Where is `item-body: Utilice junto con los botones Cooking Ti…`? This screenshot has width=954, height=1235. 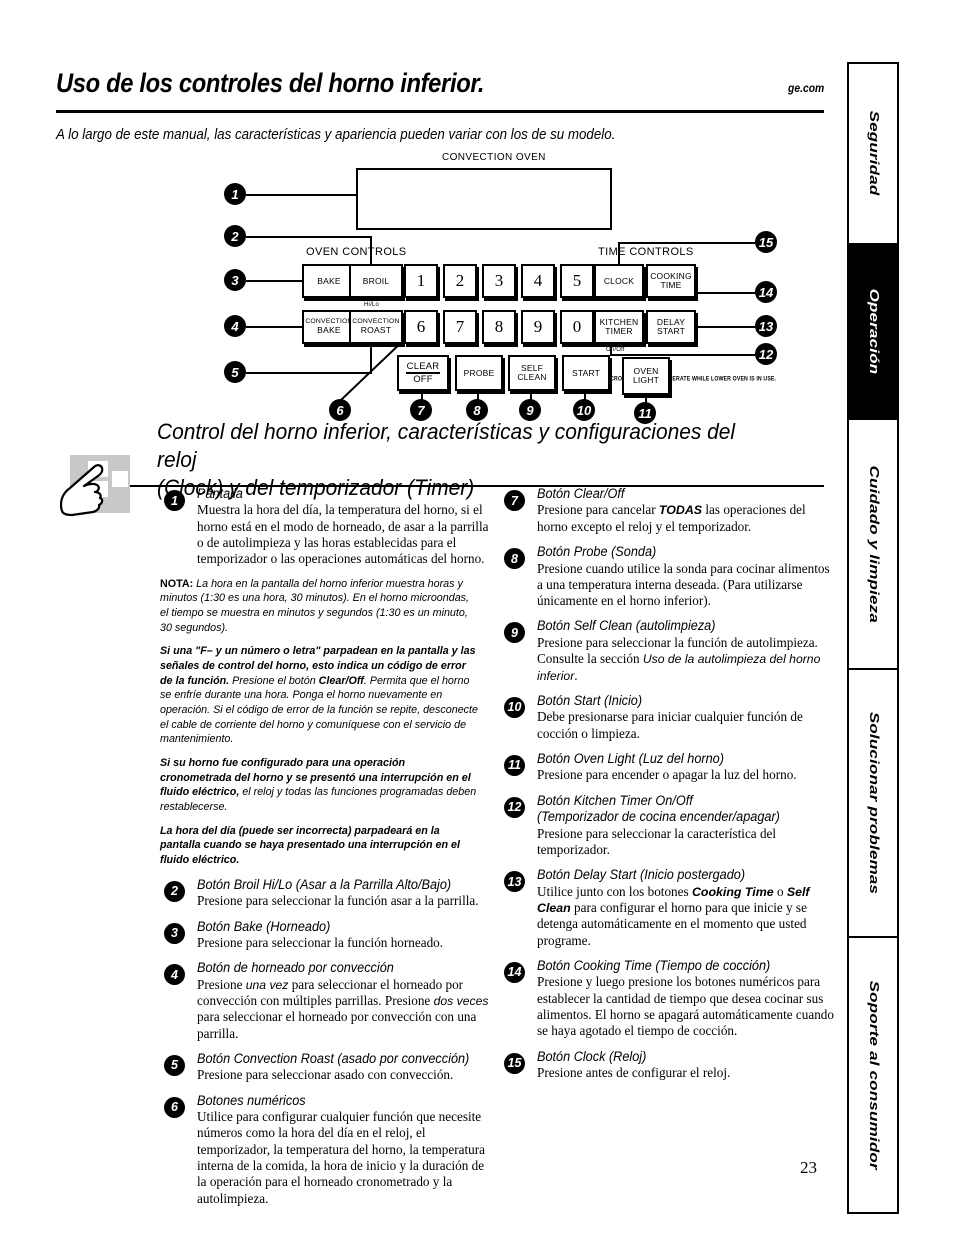 item-body: Utilice junto con los botones Cooking Ti… is located at coordinates (686, 916).